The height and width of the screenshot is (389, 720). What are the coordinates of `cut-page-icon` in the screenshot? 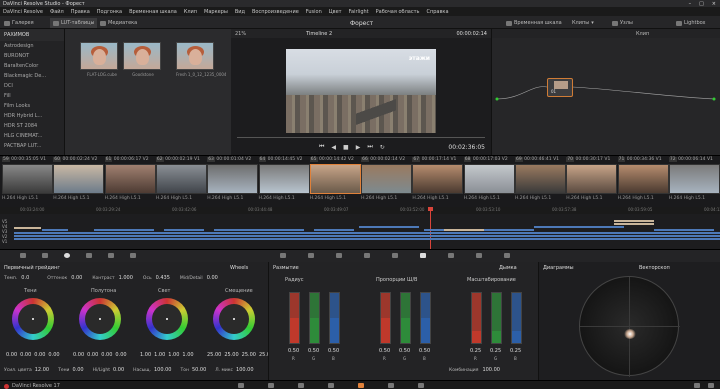 It's located at (271, 385).